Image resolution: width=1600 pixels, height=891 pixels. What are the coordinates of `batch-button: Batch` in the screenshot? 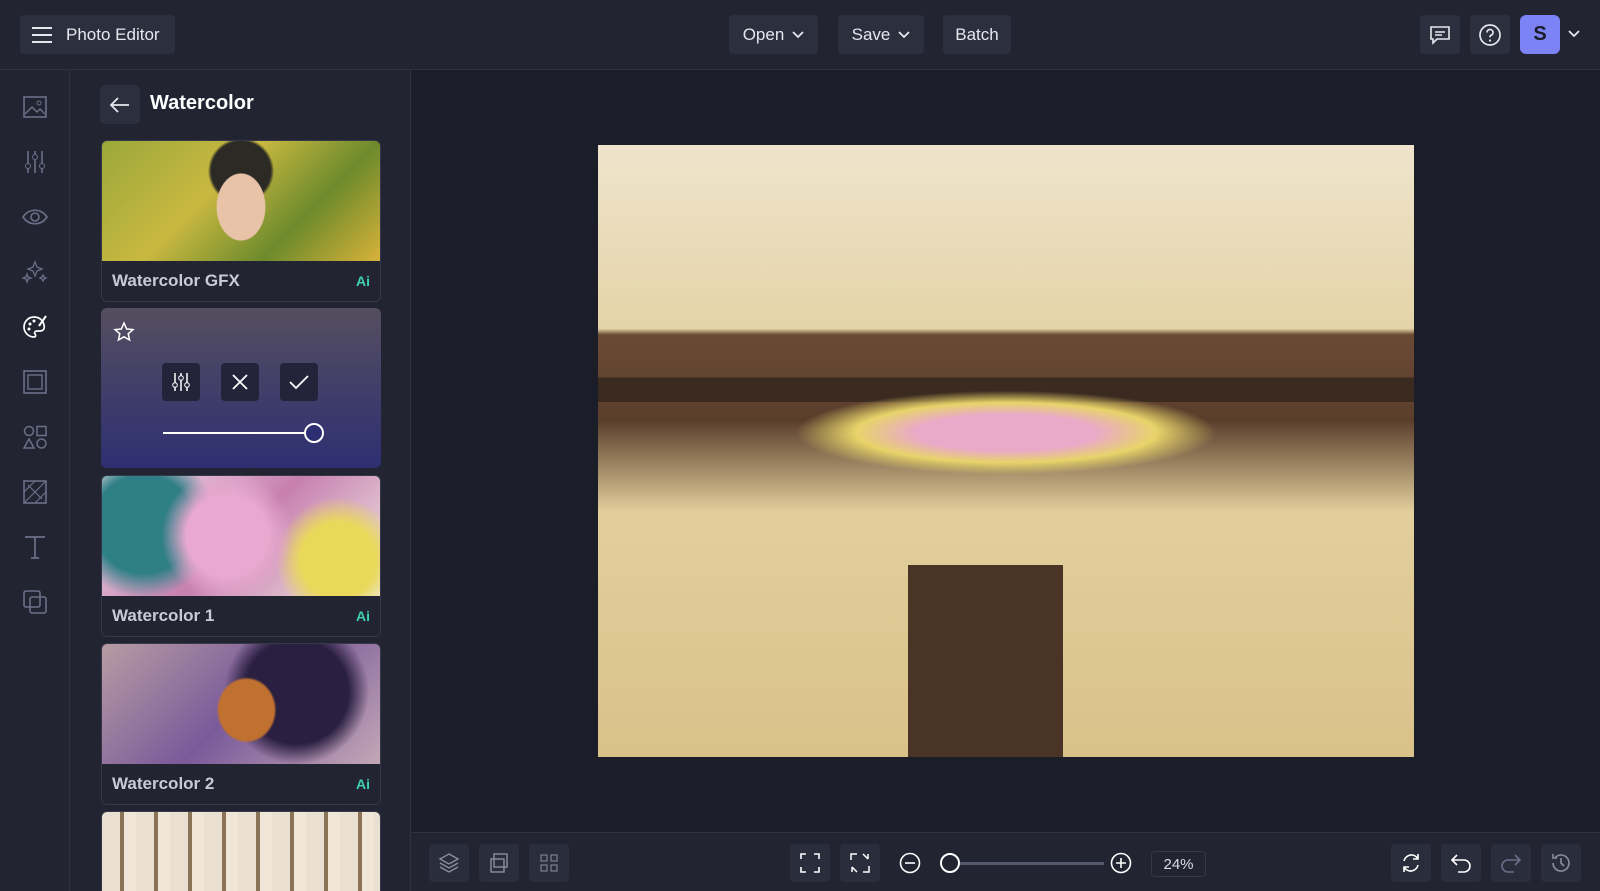 It's located at (977, 34).